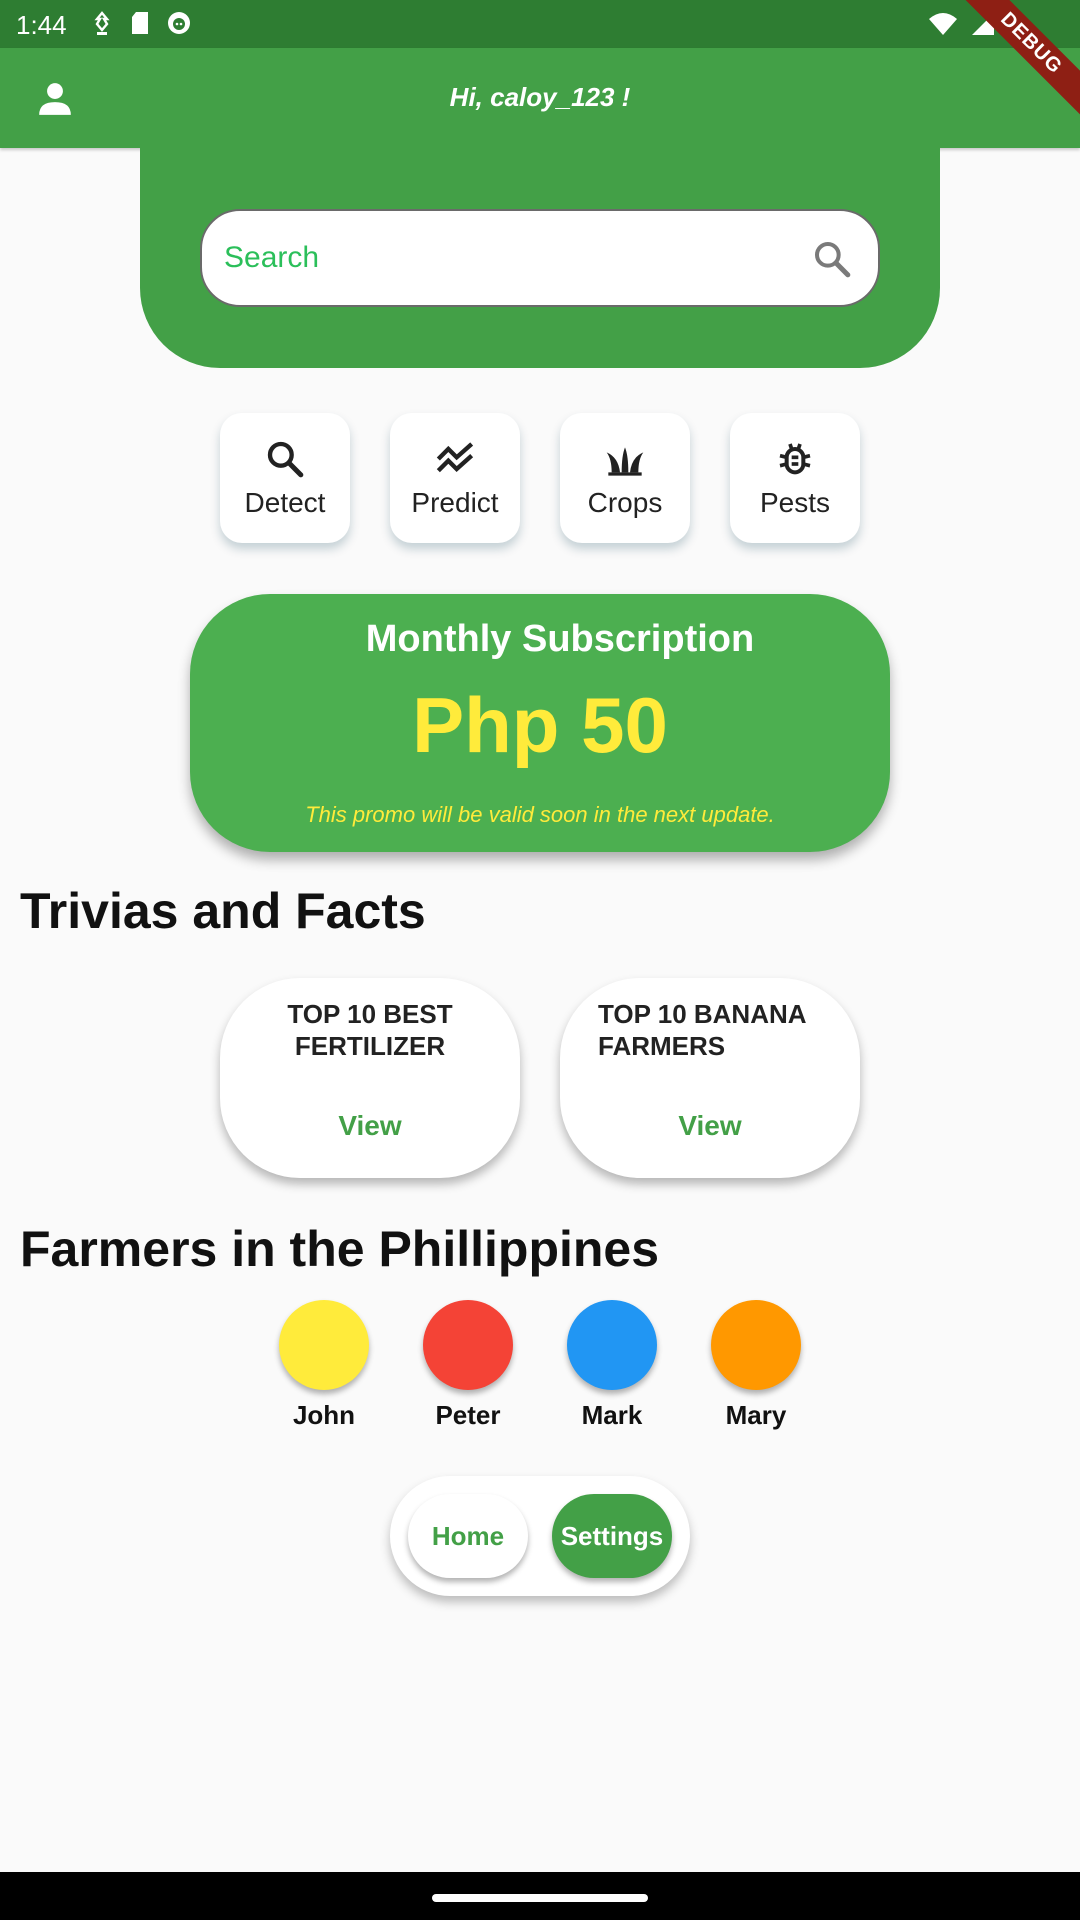 This screenshot has width=1080, height=1920. I want to click on detect-button: Detect, so click(285, 478).